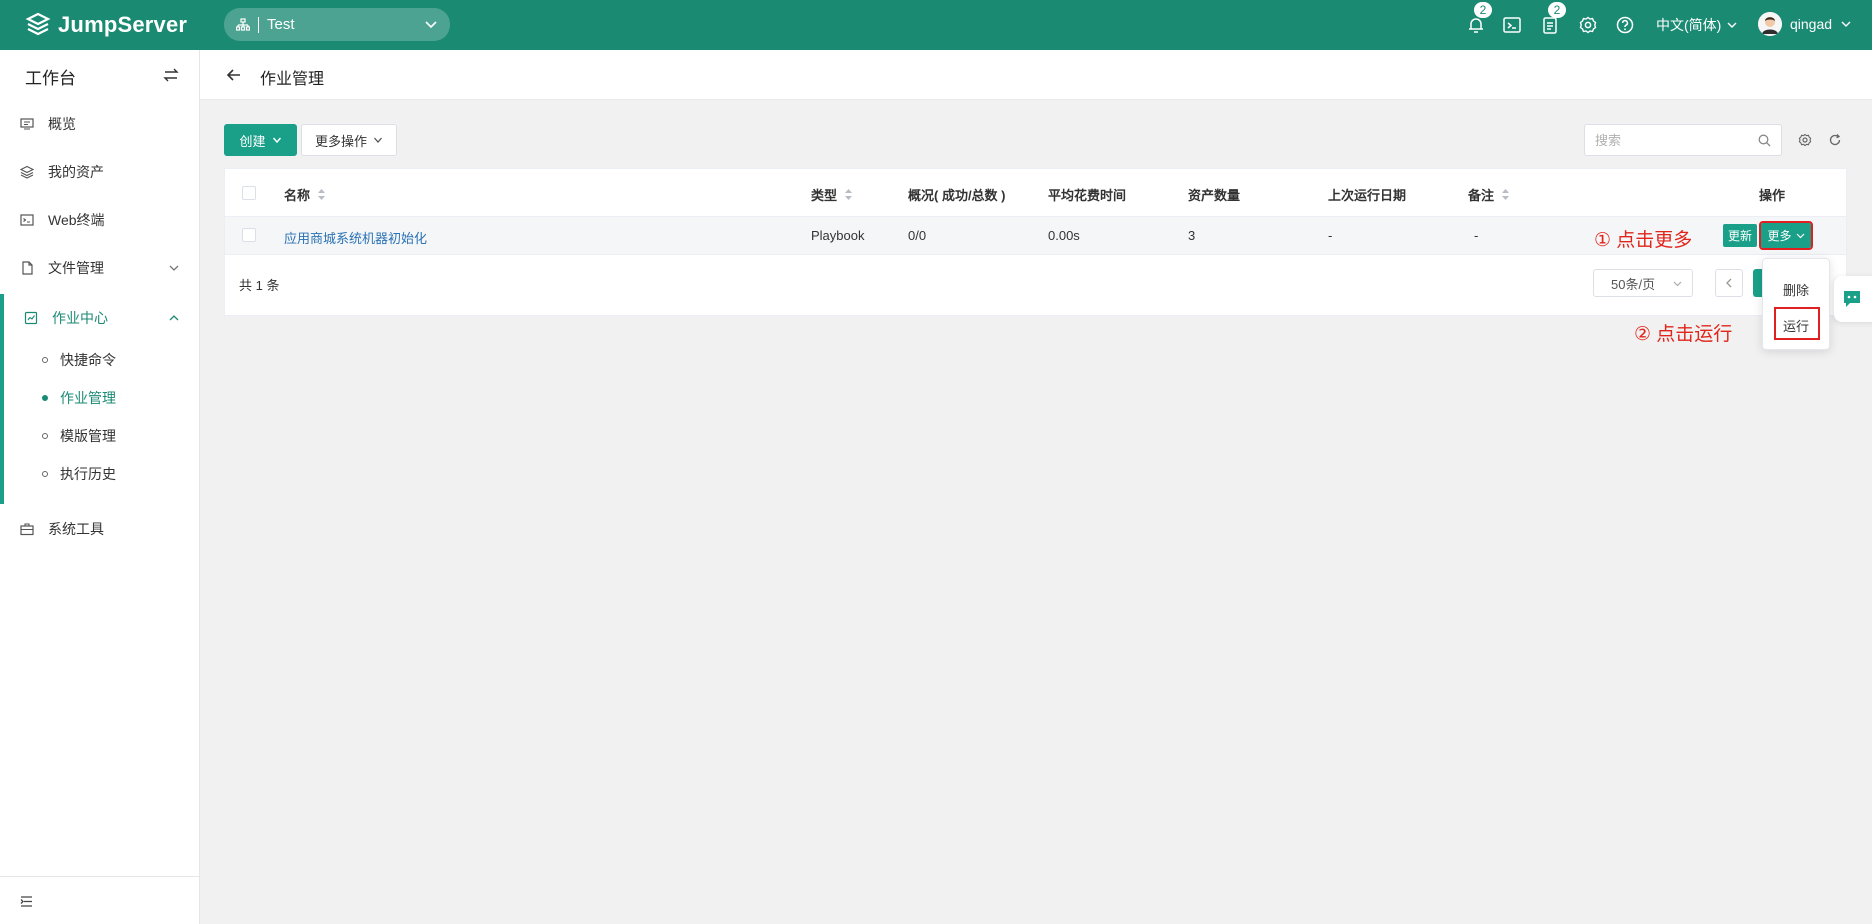 The image size is (1872, 924). I want to click on sidebar-subitem-label: 执行历史, so click(88, 474).